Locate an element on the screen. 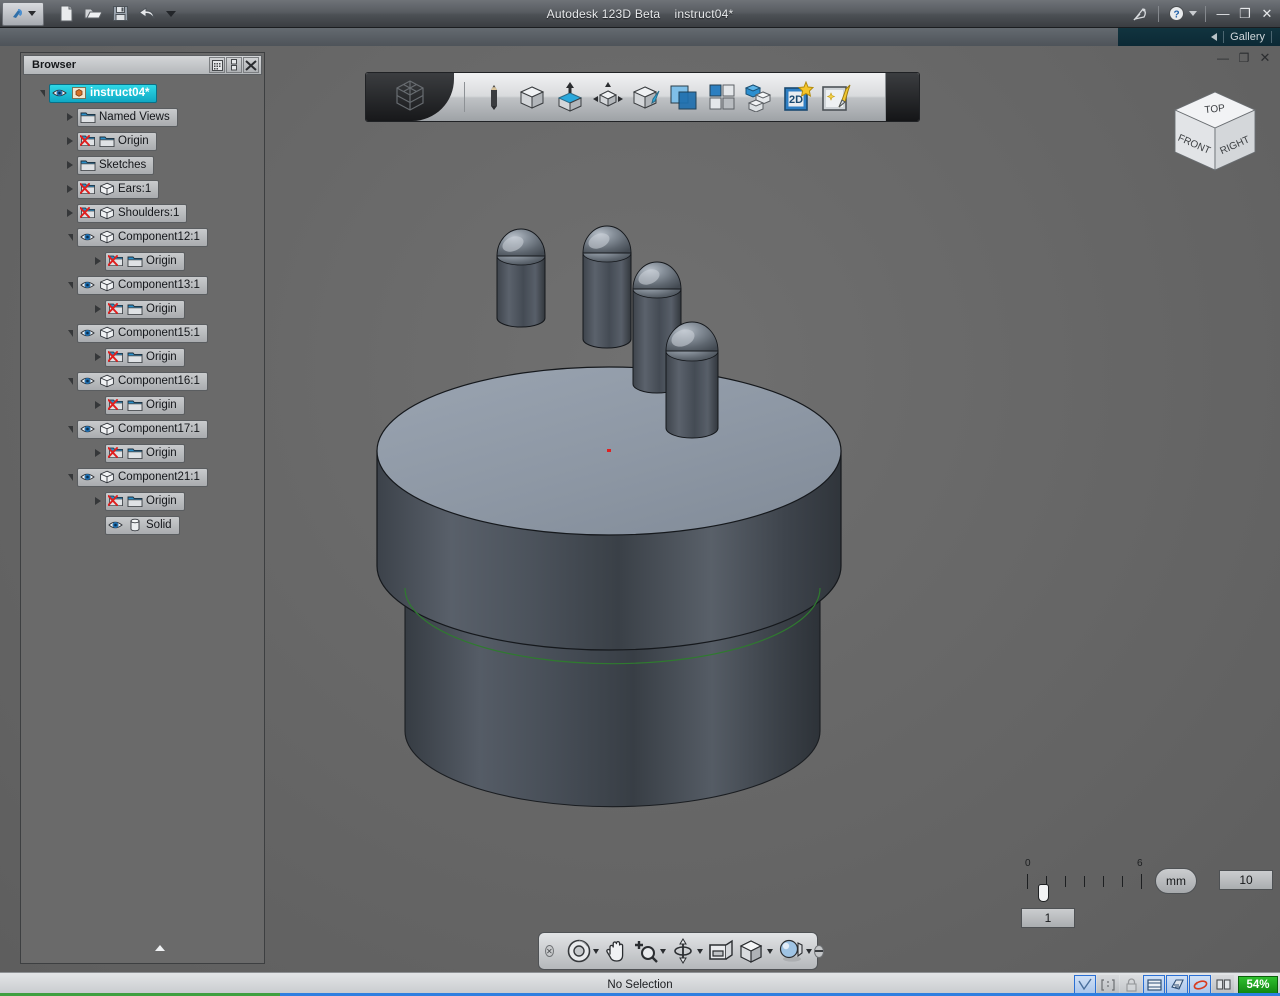 The height and width of the screenshot is (996, 1280). application-menu-button is located at coordinates (23, 13).